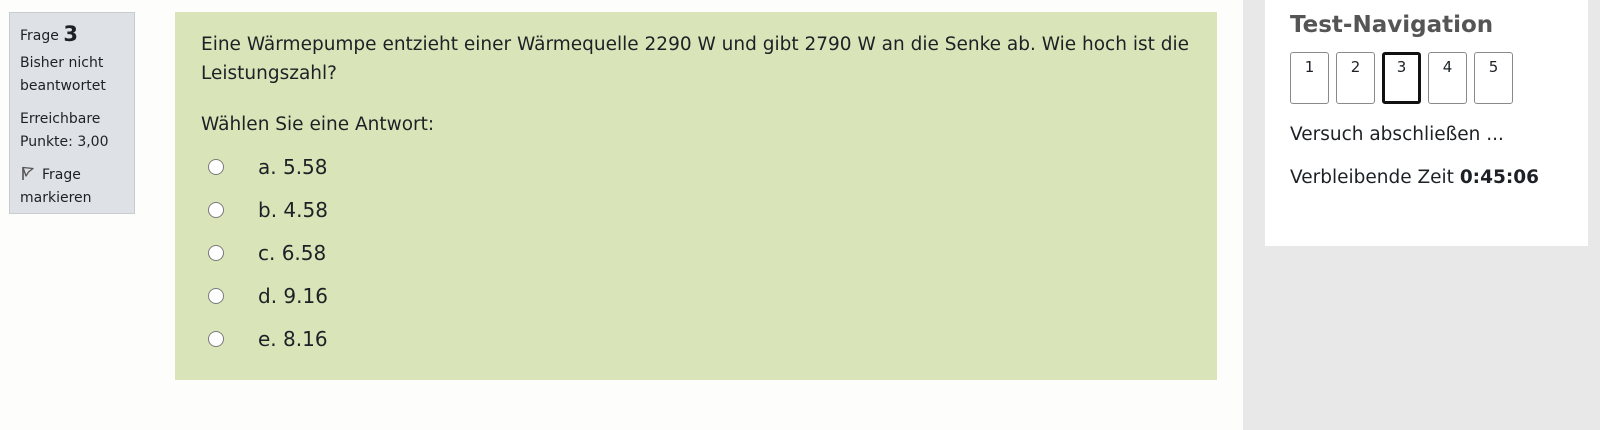 Image resolution: width=1600 pixels, height=430 pixels. Describe the element at coordinates (64, 130) in the screenshot. I see `question-points: Erreichbare Punkte: 3,00` at that location.